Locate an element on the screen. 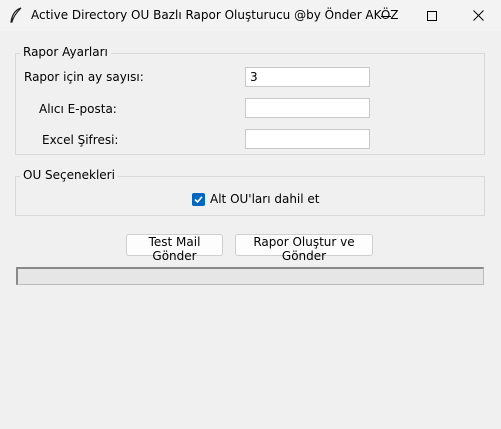  report-settings-legend: Rapor Ayarları is located at coordinates (65, 52).